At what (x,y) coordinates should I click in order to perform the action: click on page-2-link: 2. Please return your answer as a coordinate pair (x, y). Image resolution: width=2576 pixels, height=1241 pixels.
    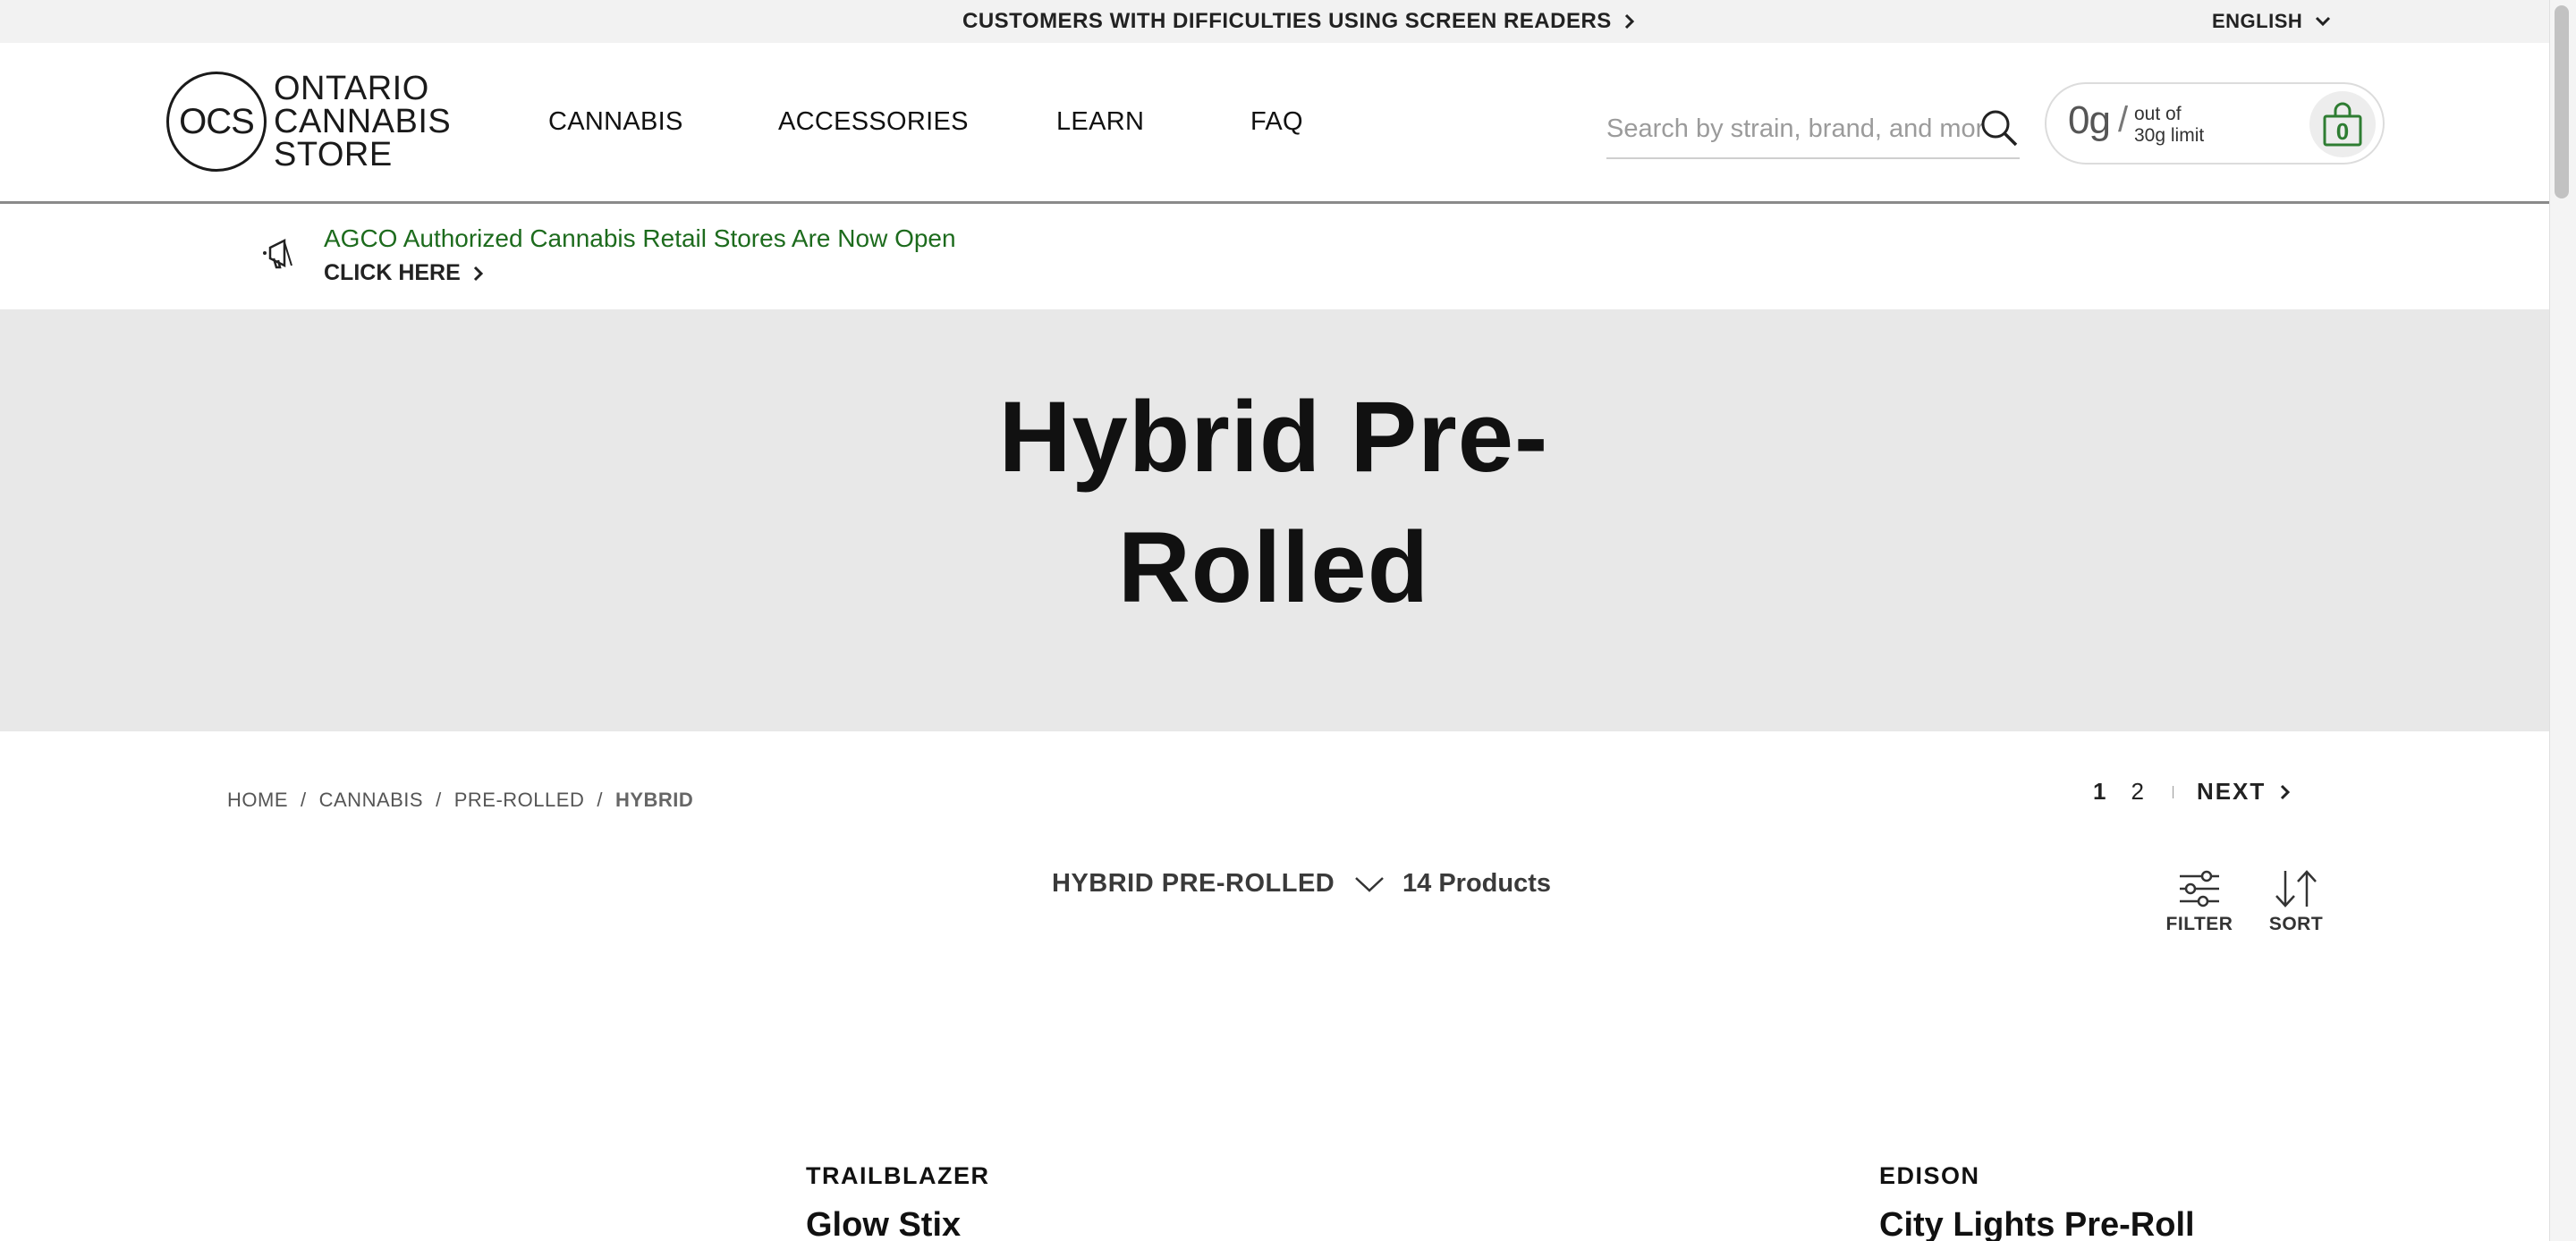
    Looking at the image, I should click on (2137, 792).